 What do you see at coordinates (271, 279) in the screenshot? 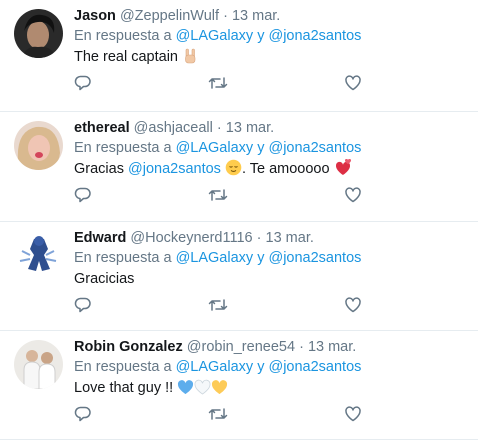
I see `tweet-text: Gracicias` at bounding box center [271, 279].